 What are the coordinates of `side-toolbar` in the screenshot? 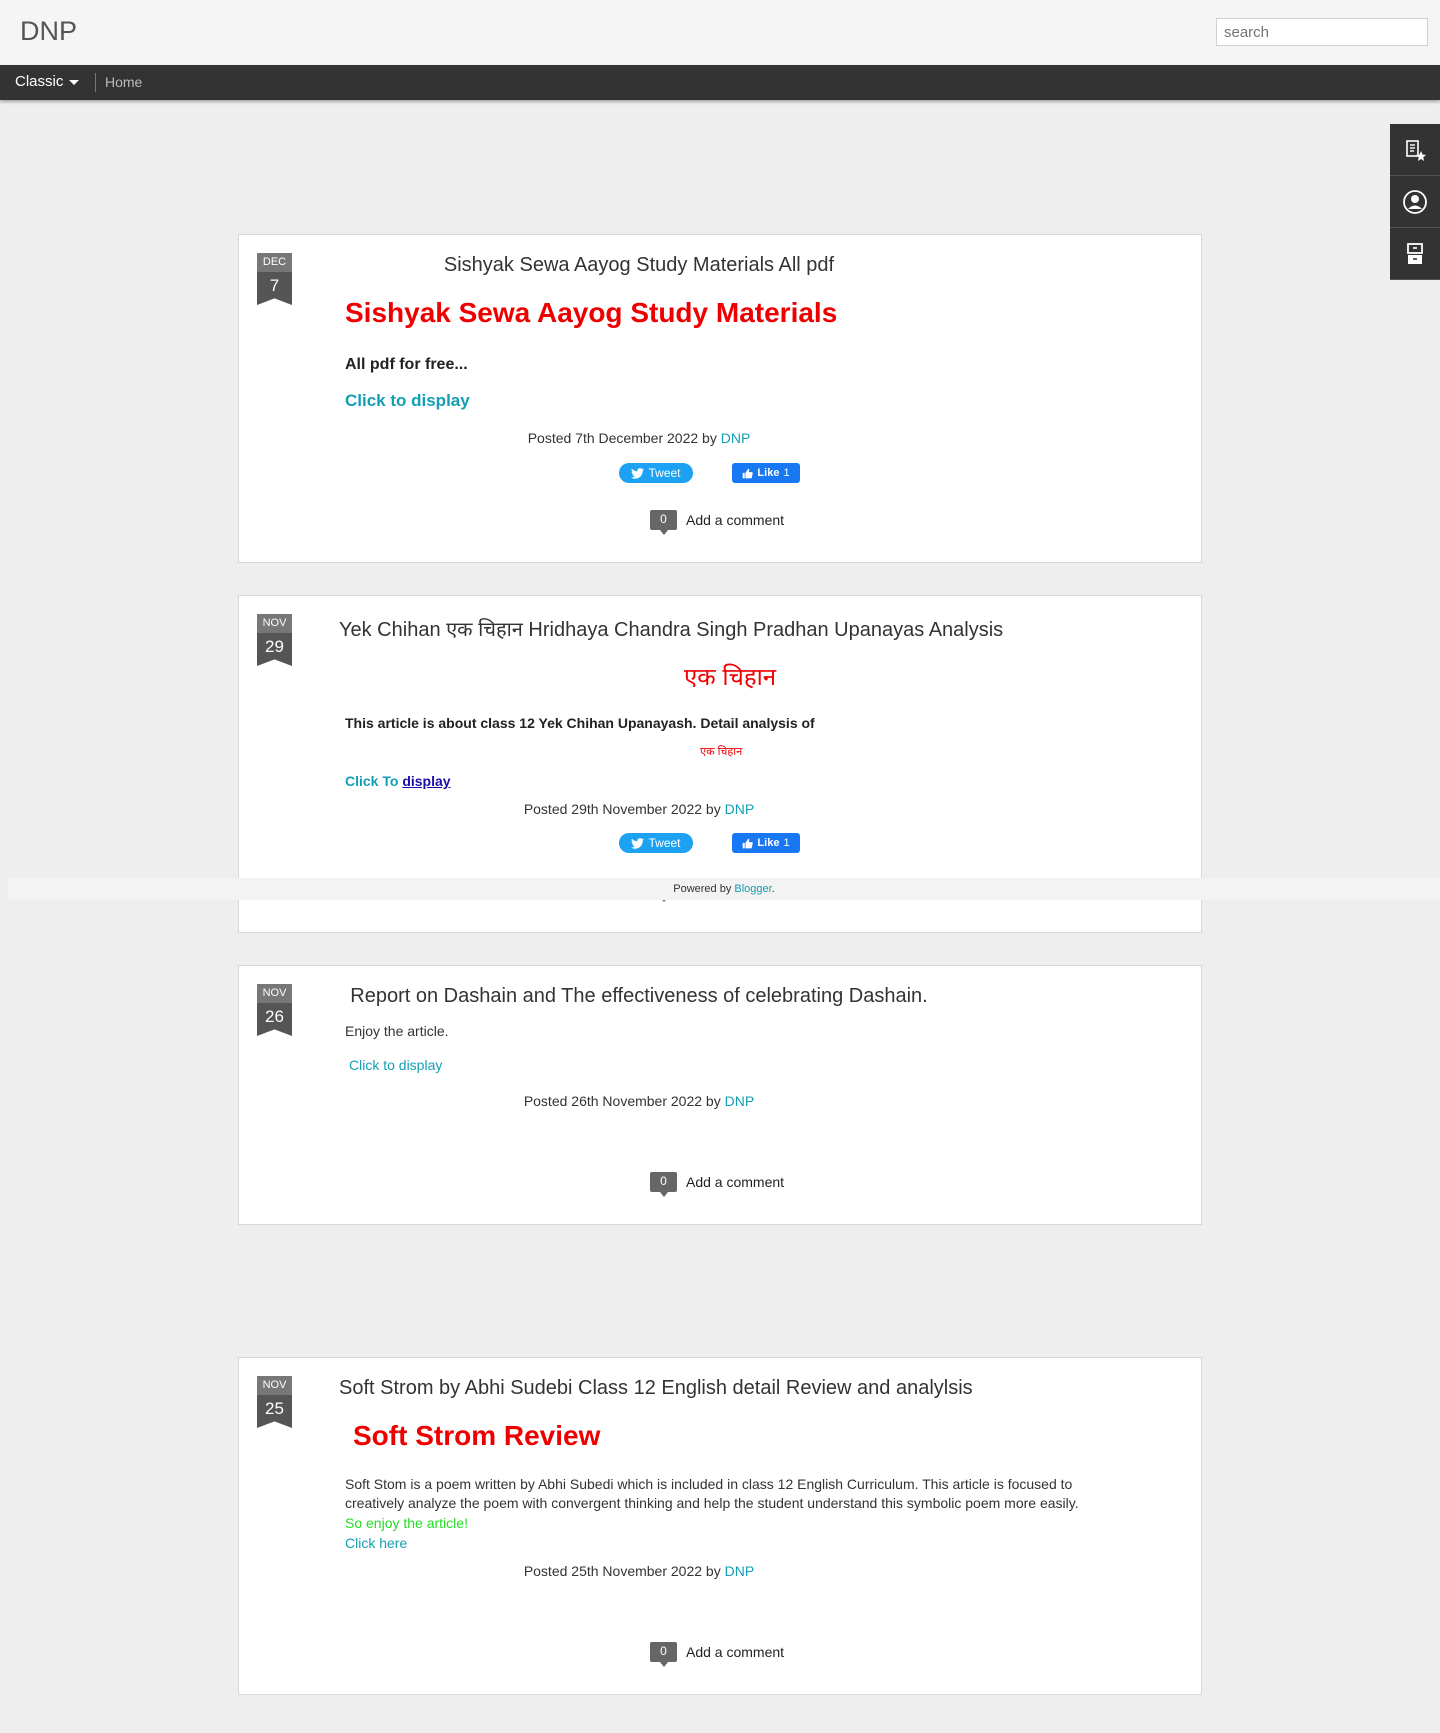 It's located at (1415, 202).